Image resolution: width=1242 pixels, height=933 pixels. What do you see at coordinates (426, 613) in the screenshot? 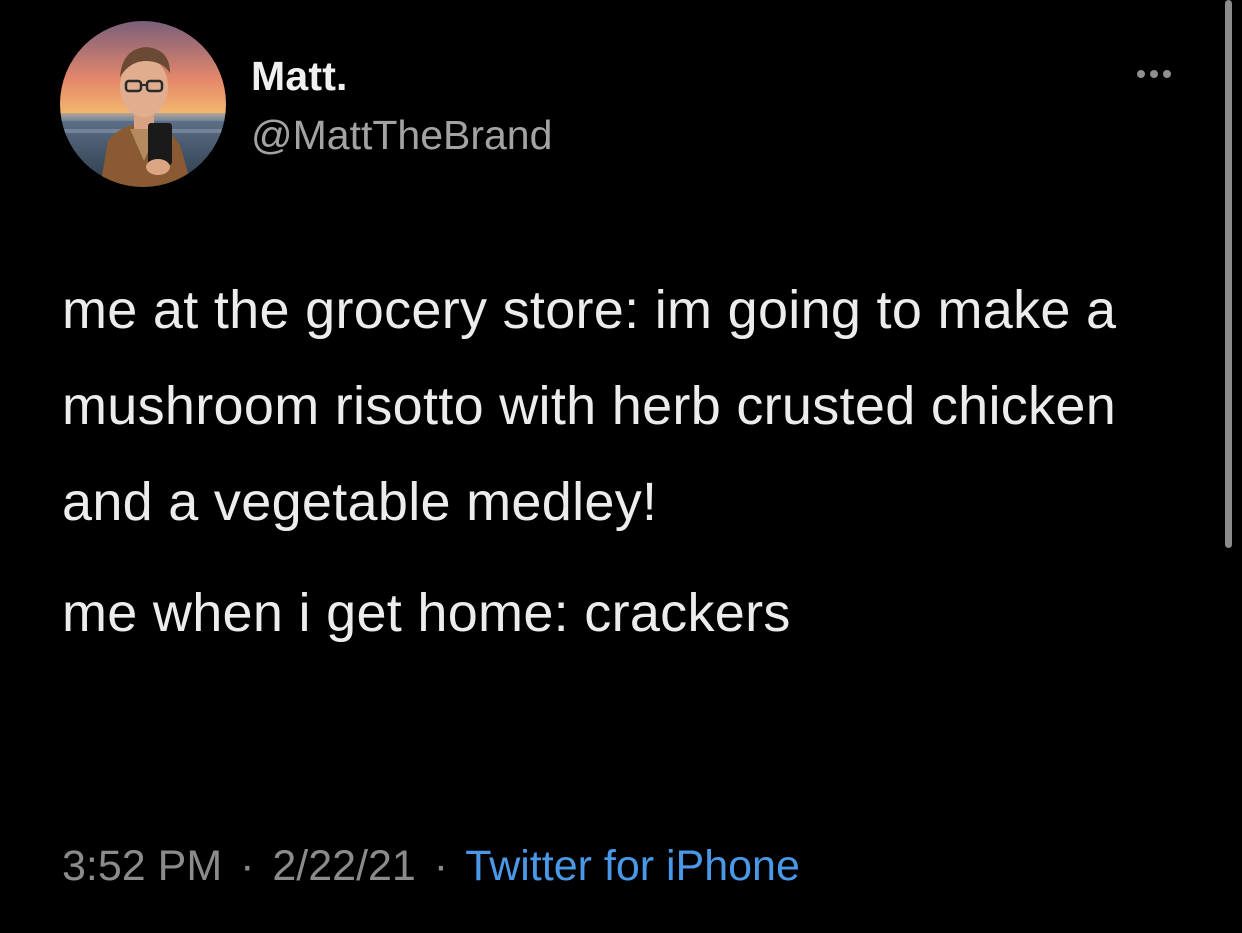
I see `tweet-paragraph: me when i get home: crackers` at bounding box center [426, 613].